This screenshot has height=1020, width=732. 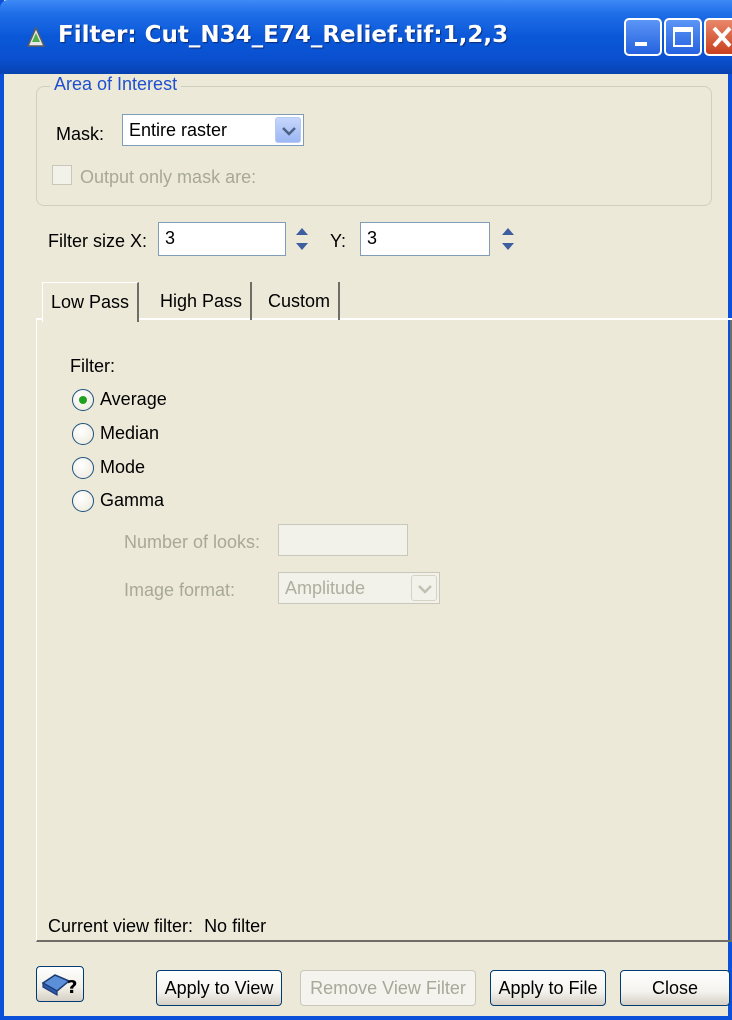 What do you see at coordinates (374, 146) in the screenshot?
I see `area-of-interest-group` at bounding box center [374, 146].